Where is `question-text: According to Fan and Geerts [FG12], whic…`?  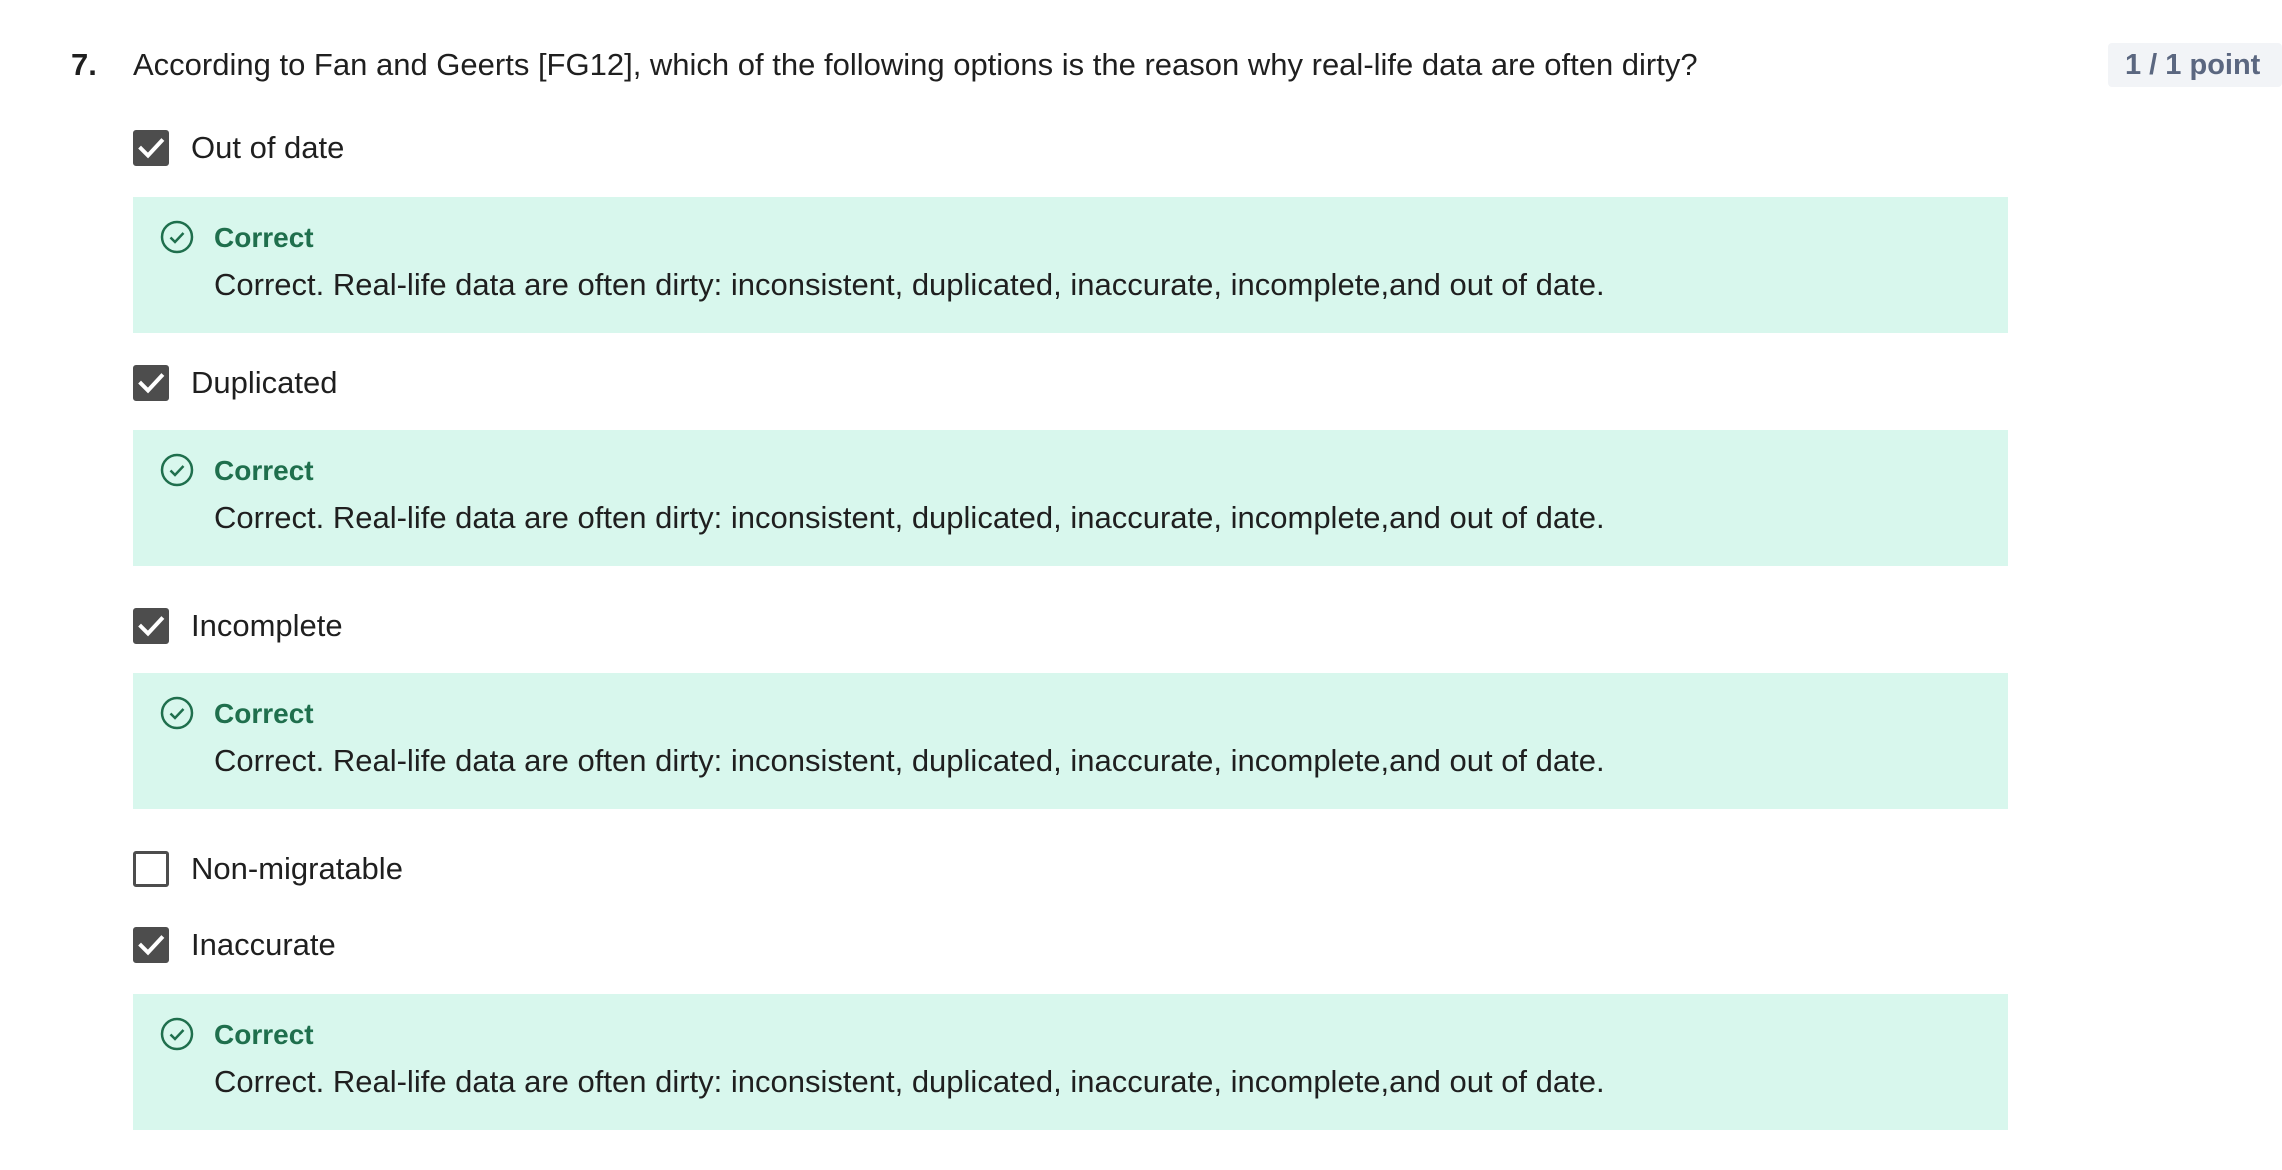 question-text: According to Fan and Geerts [FG12], whic… is located at coordinates (915, 64).